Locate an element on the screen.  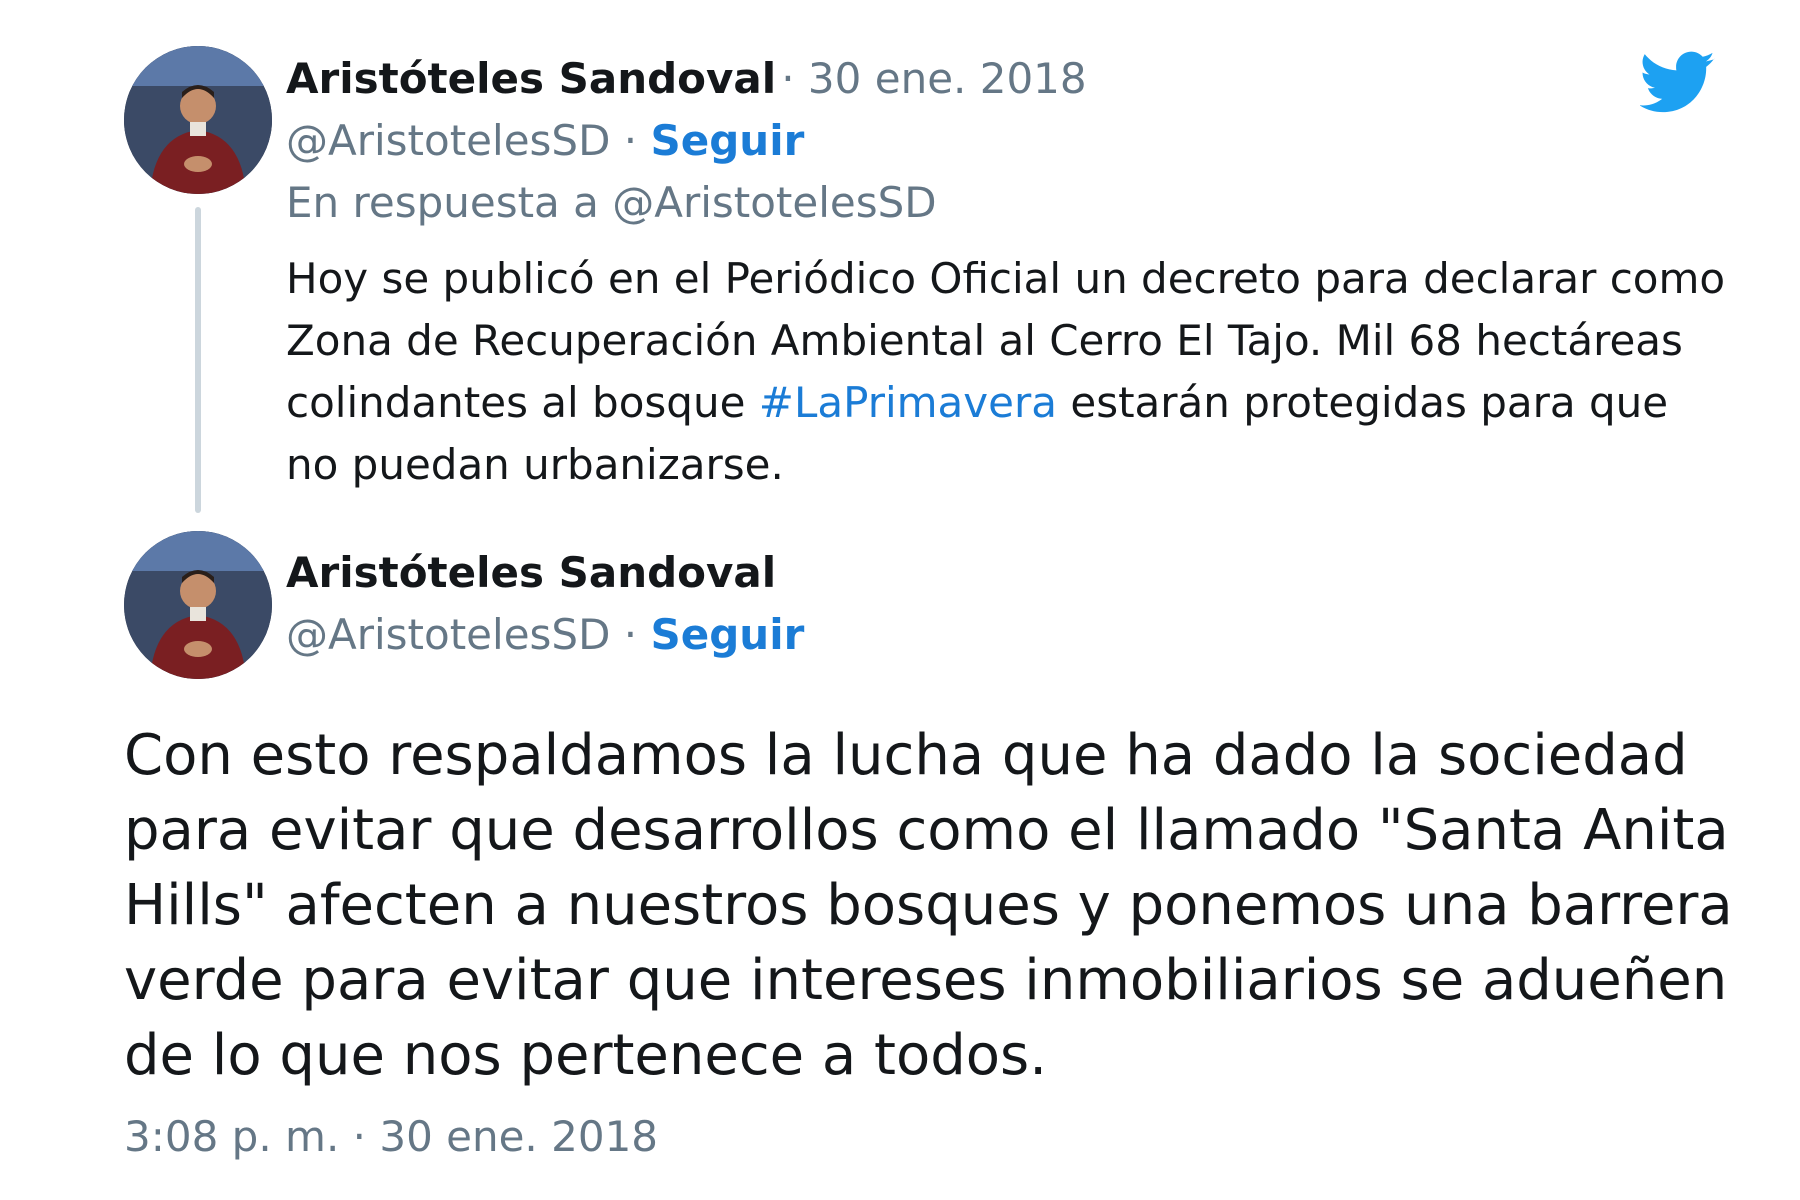
parent-tweet-handle-row: @AristotelesSD · Seguir is located at coordinates (545, 140).